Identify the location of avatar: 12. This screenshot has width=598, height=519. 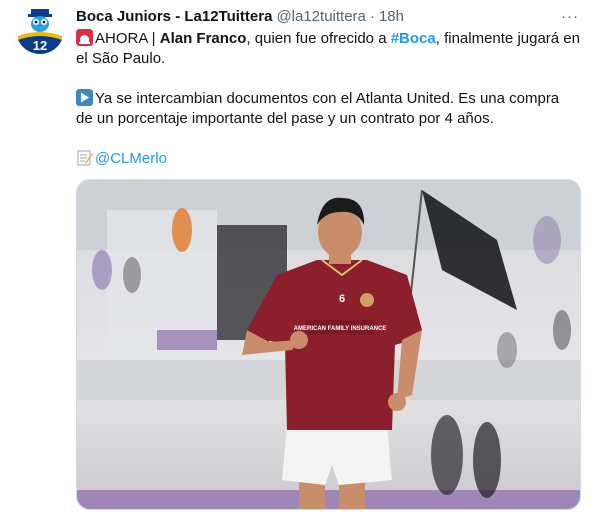
(40, 30).